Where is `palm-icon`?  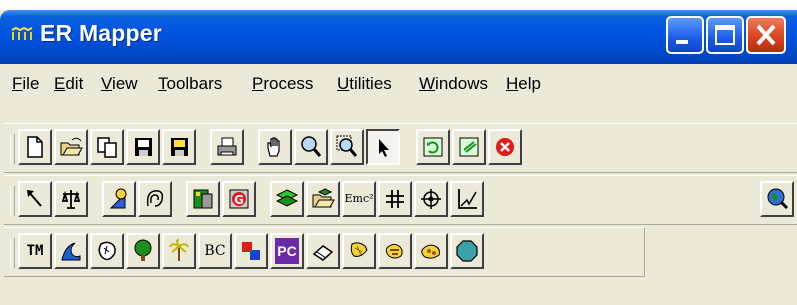 palm-icon is located at coordinates (179, 250).